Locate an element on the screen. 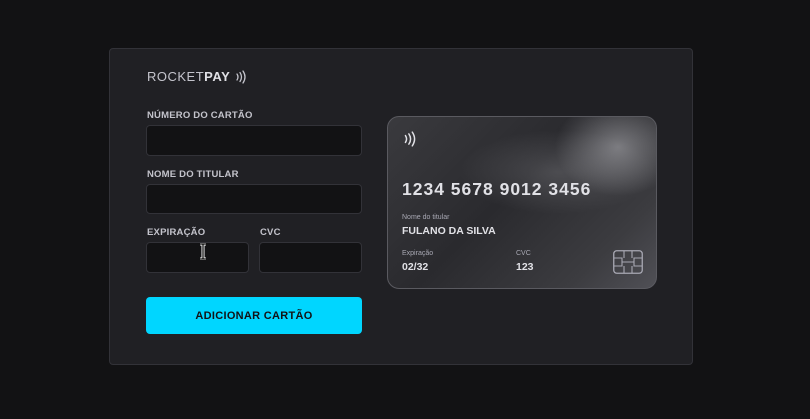 The height and width of the screenshot is (419, 810). logo-text-light: ROCKET is located at coordinates (176, 76).